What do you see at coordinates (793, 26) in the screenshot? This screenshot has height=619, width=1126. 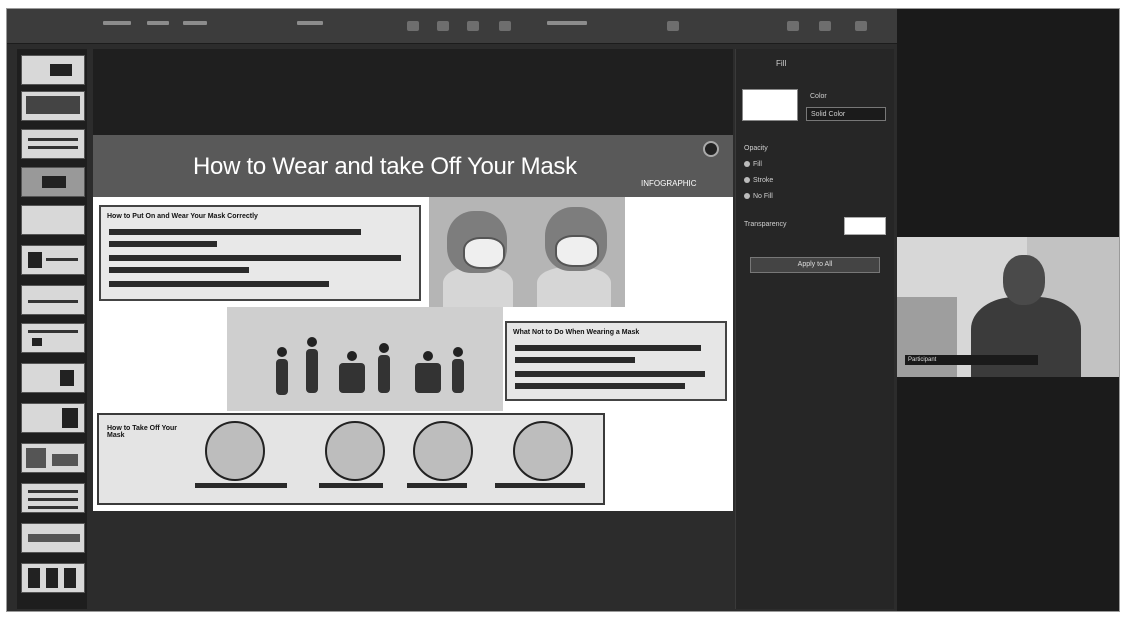 I see `toolbar-icon-share` at bounding box center [793, 26].